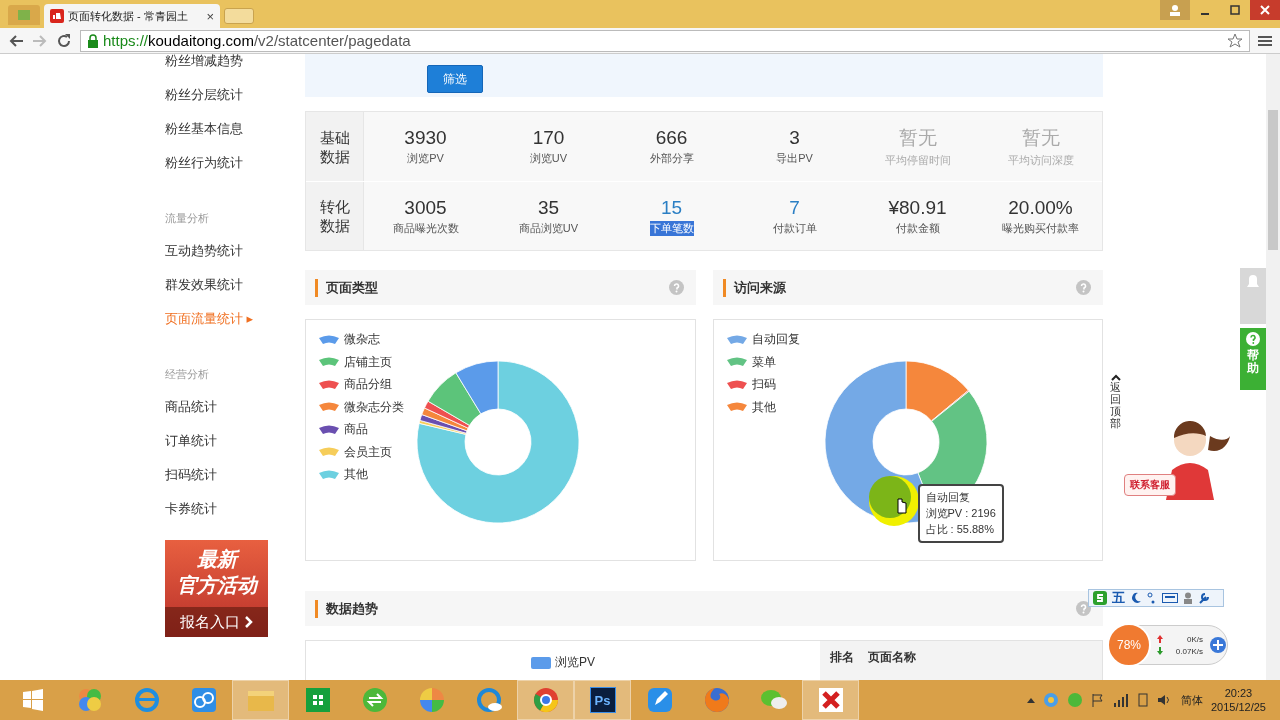 Image resolution: width=1280 pixels, height=720 pixels. What do you see at coordinates (235, 66) in the screenshot?
I see `sidebar-item: 粉丝增减趋势` at bounding box center [235, 66].